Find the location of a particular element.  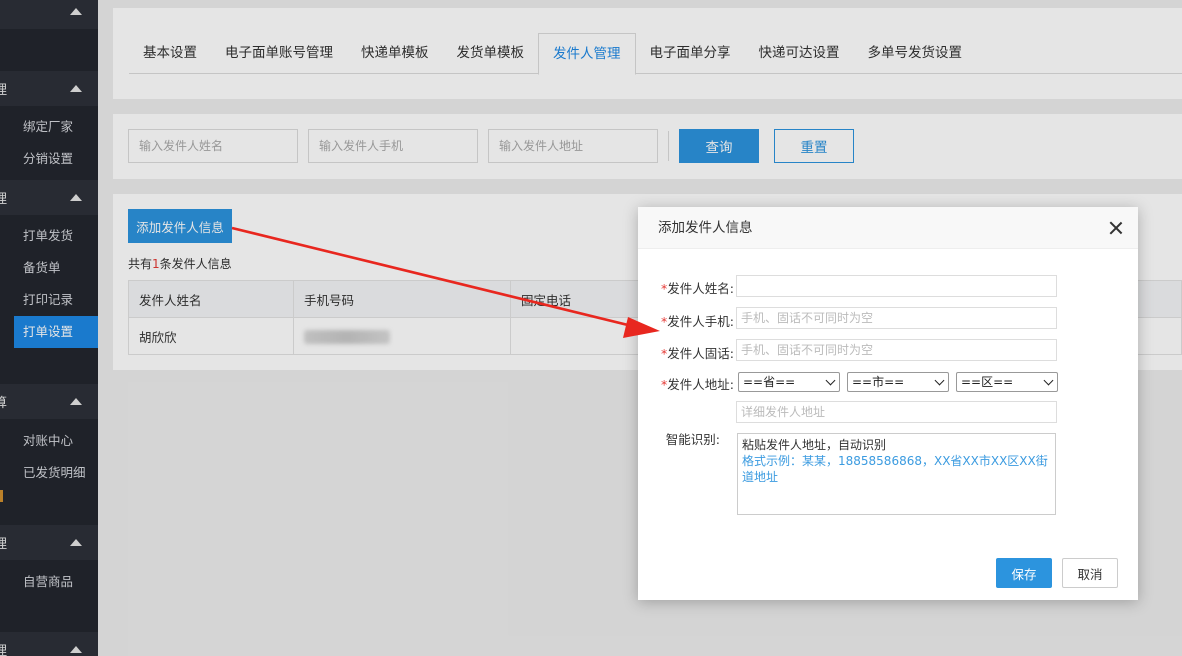

sender-name-label: *发件人姓名: is located at coordinates (686, 287).